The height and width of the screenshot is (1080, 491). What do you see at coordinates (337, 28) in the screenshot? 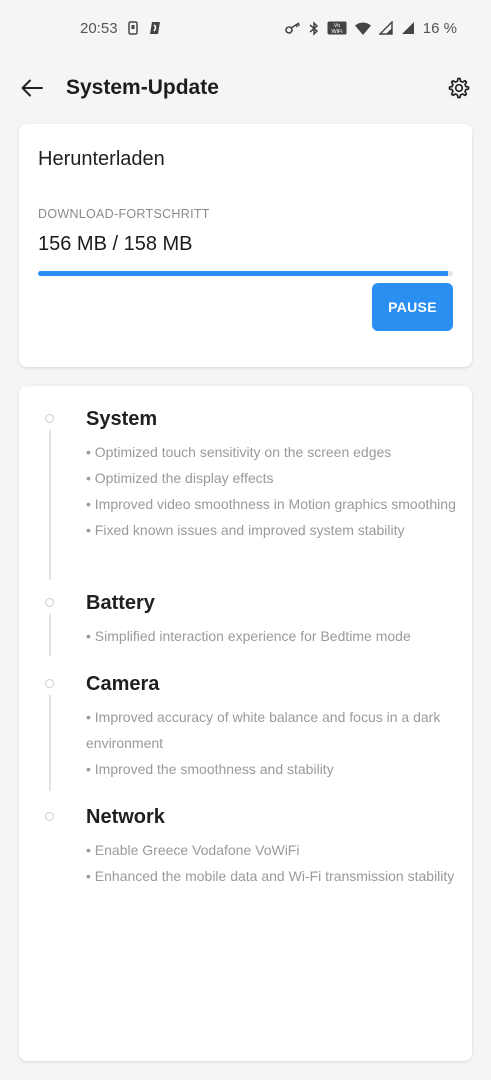
I see `volte-wifi-icon: Vo WiFi` at bounding box center [337, 28].